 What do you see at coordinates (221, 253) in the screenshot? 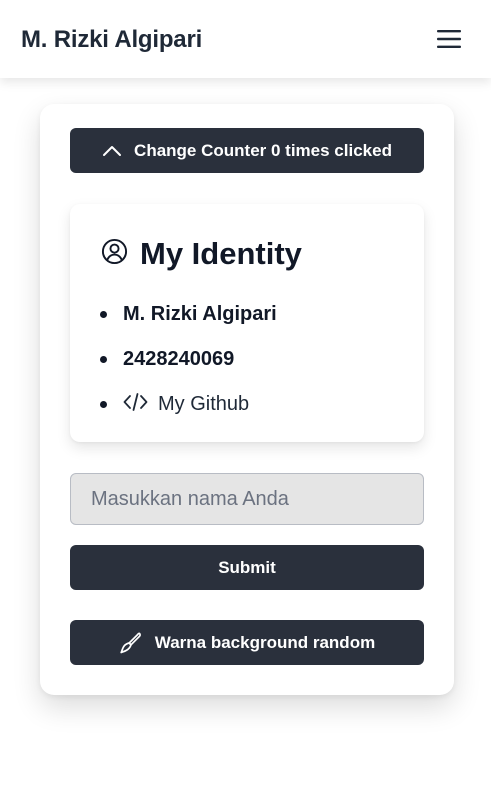
I see `identity-title: My Identity` at bounding box center [221, 253].